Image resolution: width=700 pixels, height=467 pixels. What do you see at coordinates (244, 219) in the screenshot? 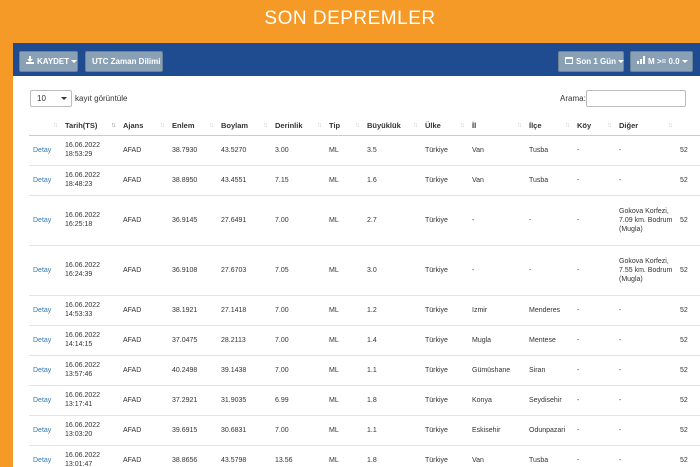
I see `table-cell: 27.6491` at bounding box center [244, 219].